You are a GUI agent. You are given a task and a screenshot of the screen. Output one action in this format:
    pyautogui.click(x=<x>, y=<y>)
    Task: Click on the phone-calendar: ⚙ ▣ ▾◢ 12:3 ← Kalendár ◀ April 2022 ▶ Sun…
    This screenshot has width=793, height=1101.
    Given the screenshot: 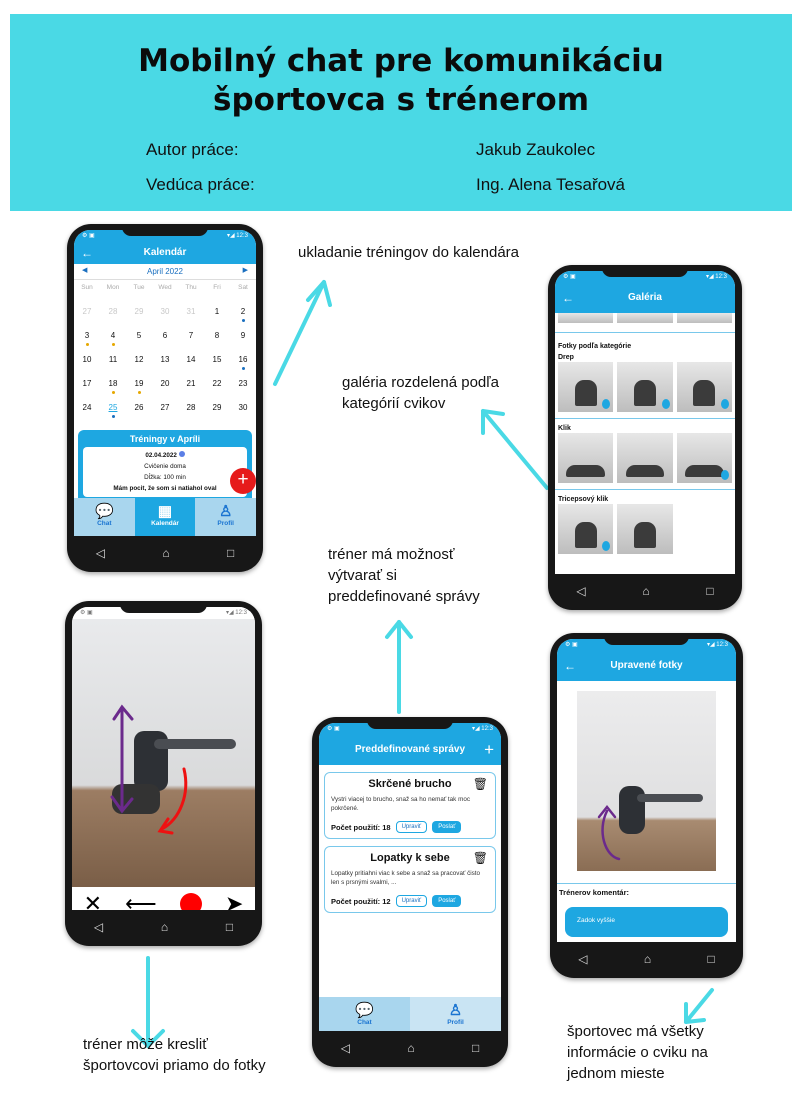 What is the action you would take?
    pyautogui.click(x=165, y=398)
    